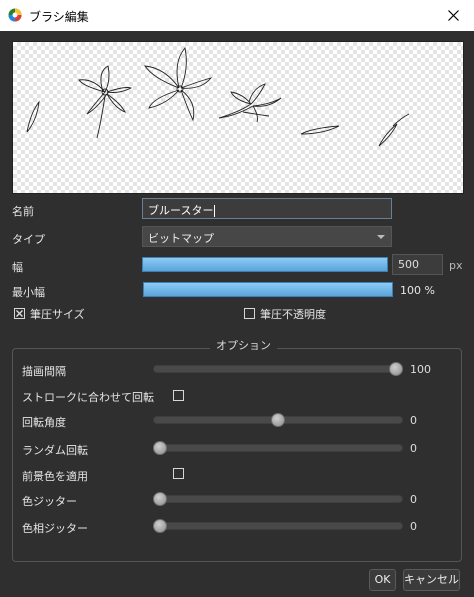 The width and height of the screenshot is (474, 597). Describe the element at coordinates (215, 211) in the screenshot. I see `text-caret` at that location.